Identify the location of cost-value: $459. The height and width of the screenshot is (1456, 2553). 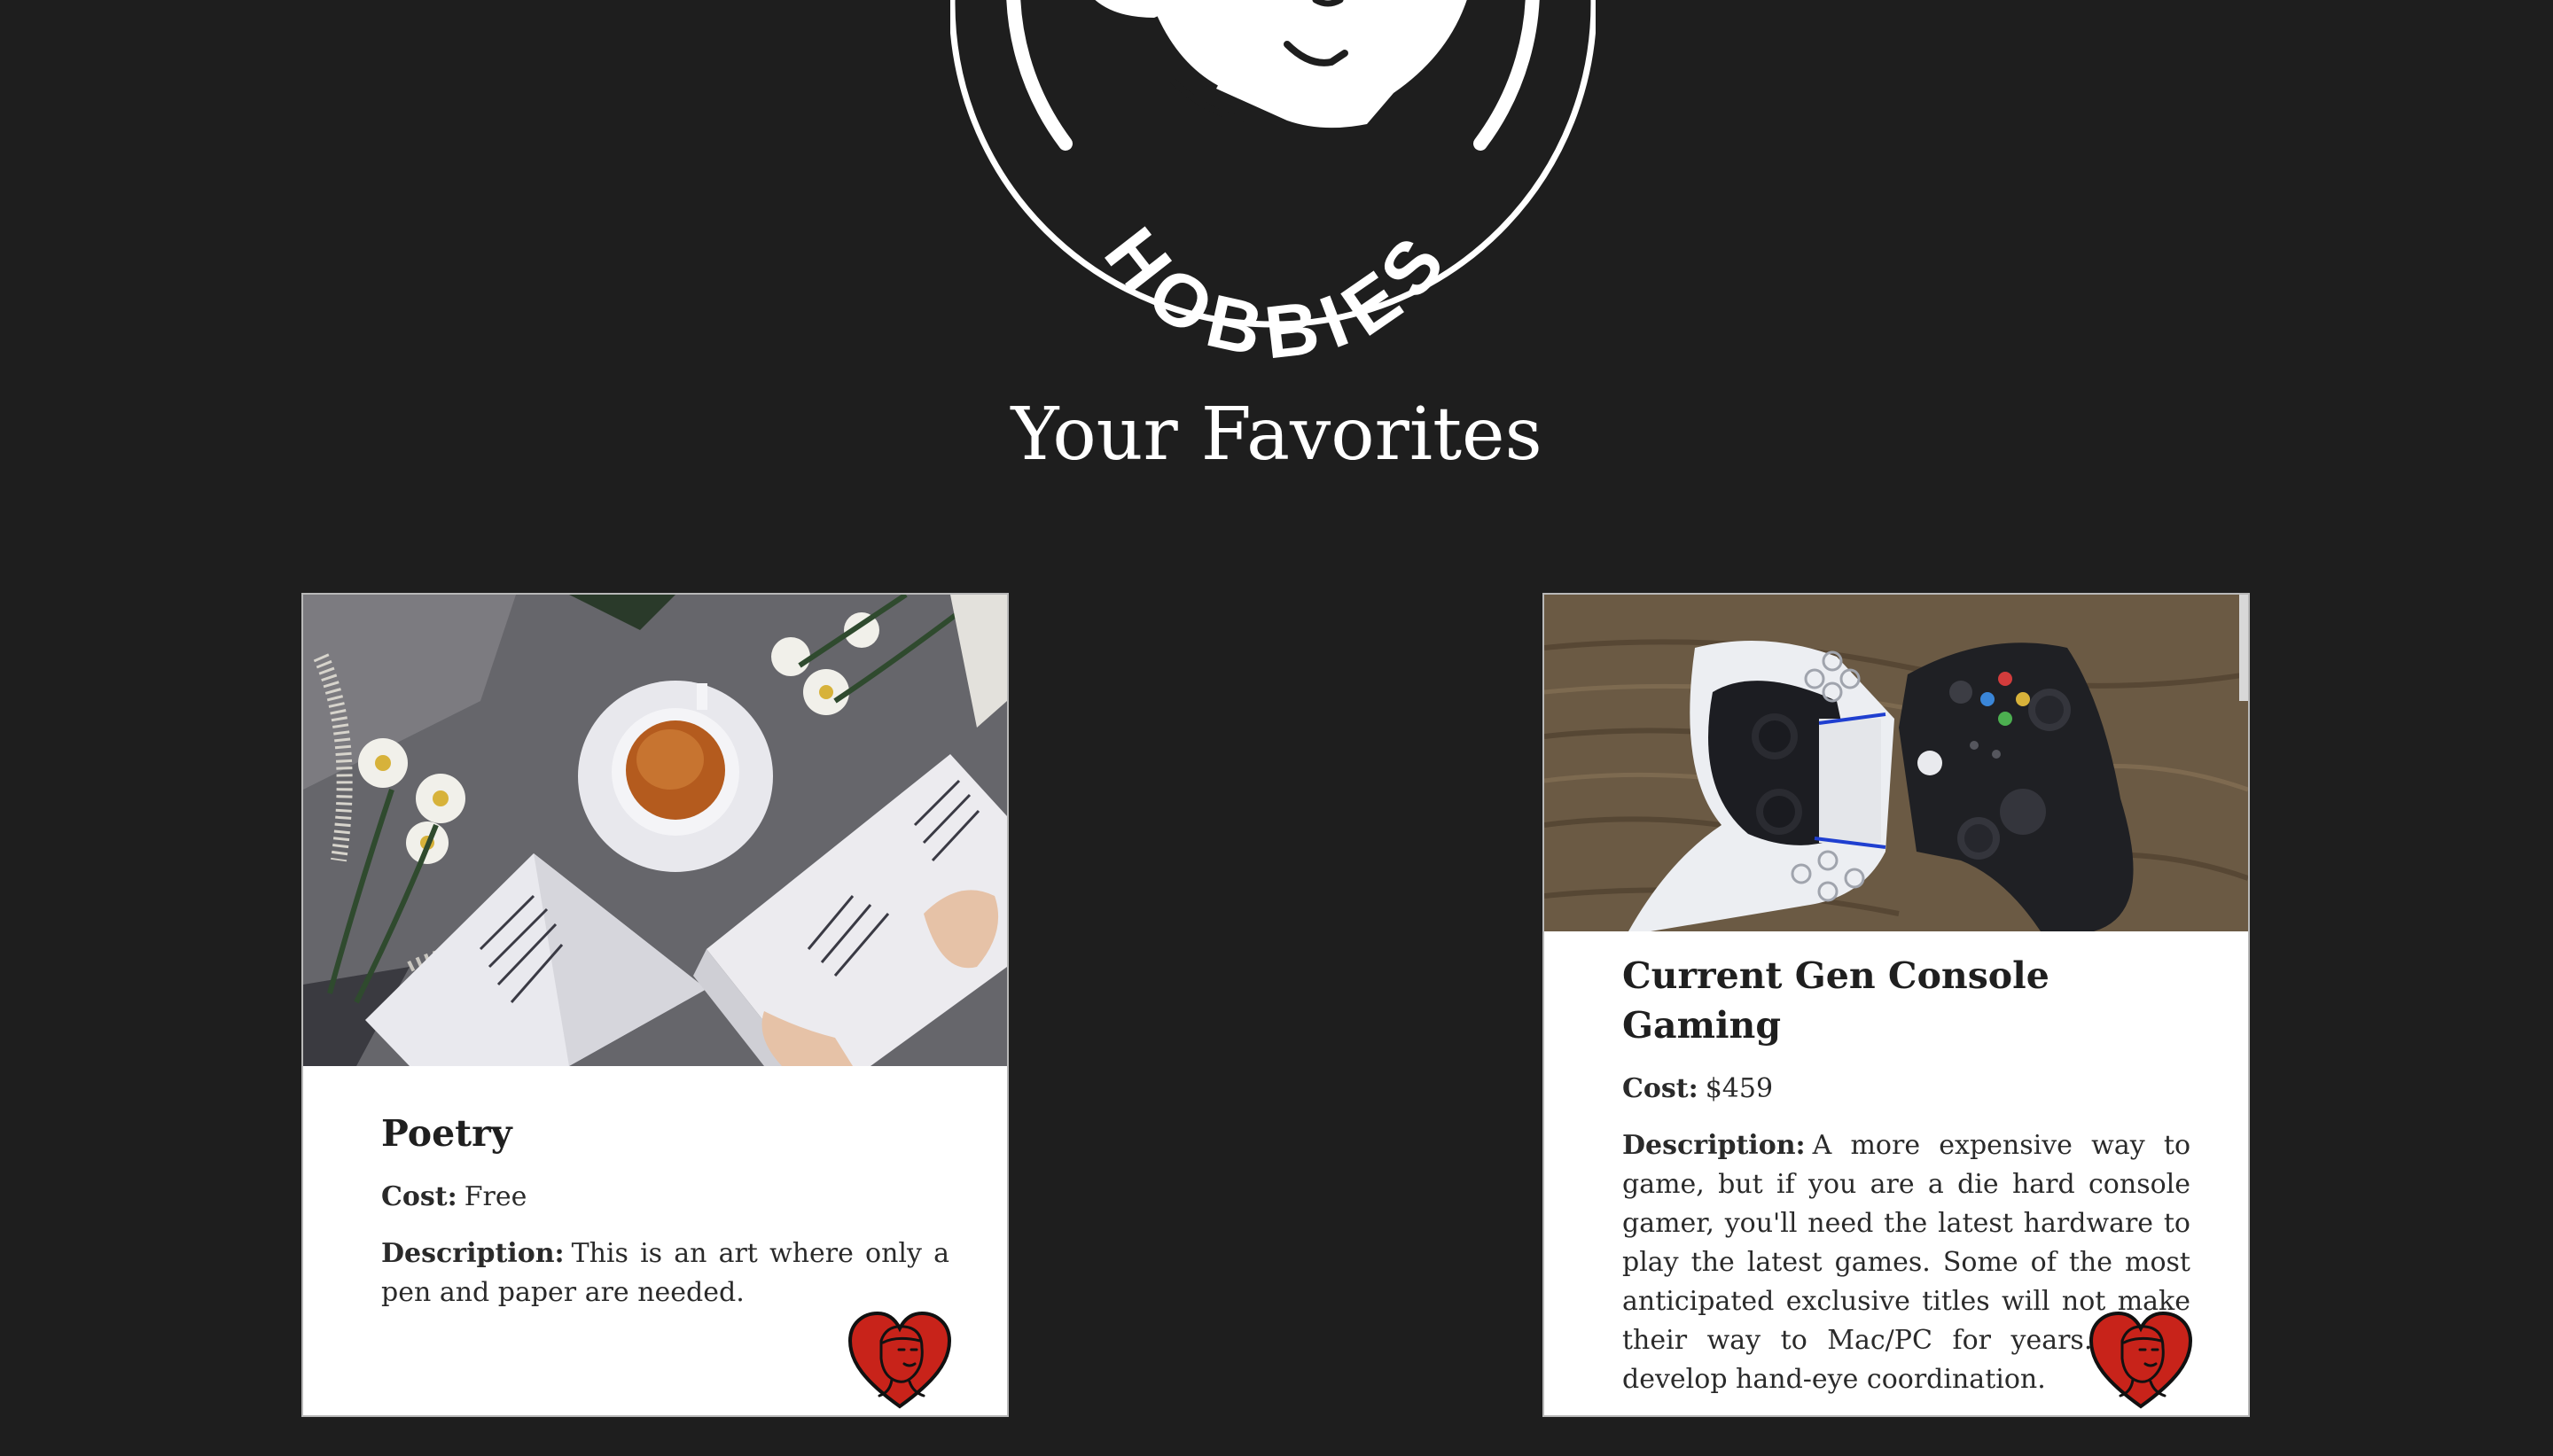
(1739, 1088).